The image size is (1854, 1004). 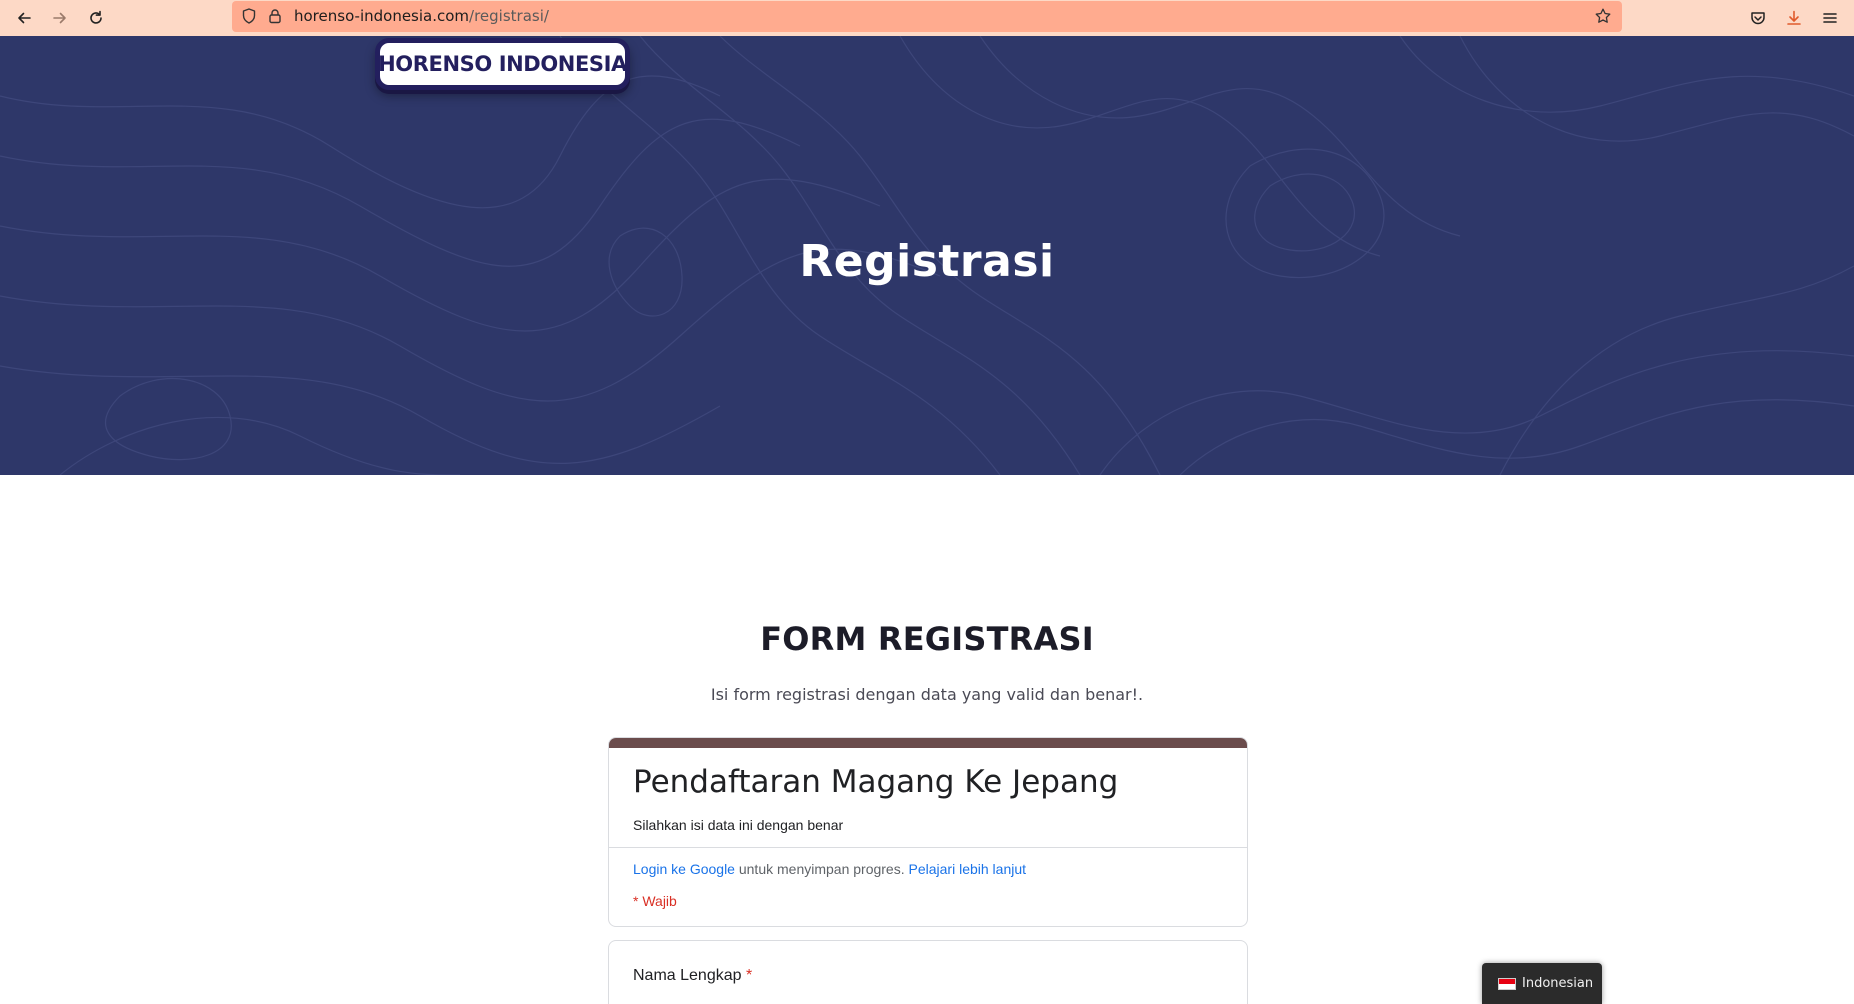 What do you see at coordinates (928, 972) in the screenshot?
I see `question-card-nama-lengkap: Nama Lengkap *` at bounding box center [928, 972].